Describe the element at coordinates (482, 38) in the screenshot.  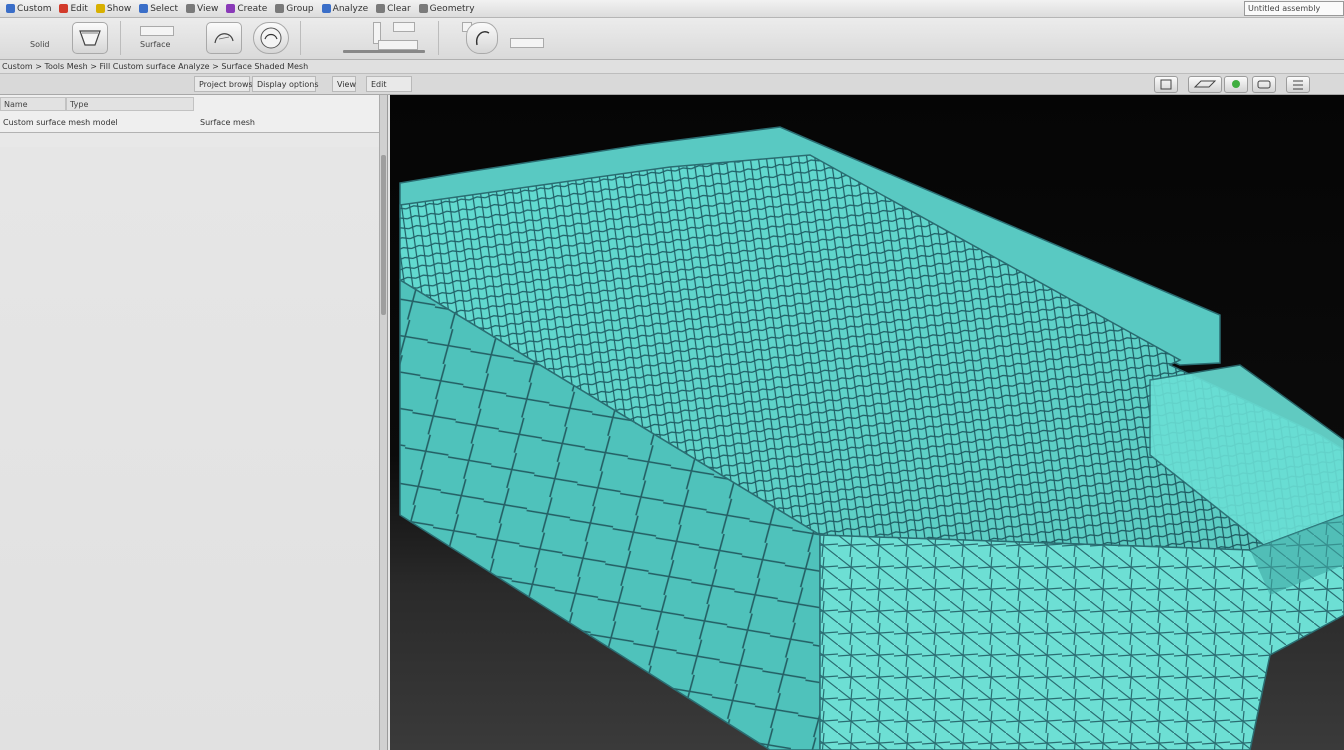
I see `curve-tool-icon` at that location.